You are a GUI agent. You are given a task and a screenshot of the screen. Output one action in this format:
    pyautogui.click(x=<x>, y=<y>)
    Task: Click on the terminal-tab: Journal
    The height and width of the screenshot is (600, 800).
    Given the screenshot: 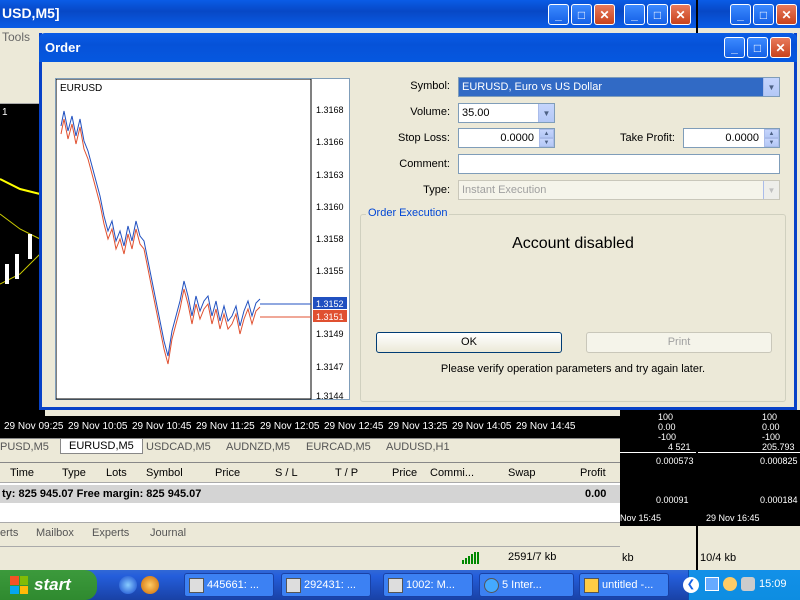 What is the action you would take?
    pyautogui.click(x=168, y=533)
    